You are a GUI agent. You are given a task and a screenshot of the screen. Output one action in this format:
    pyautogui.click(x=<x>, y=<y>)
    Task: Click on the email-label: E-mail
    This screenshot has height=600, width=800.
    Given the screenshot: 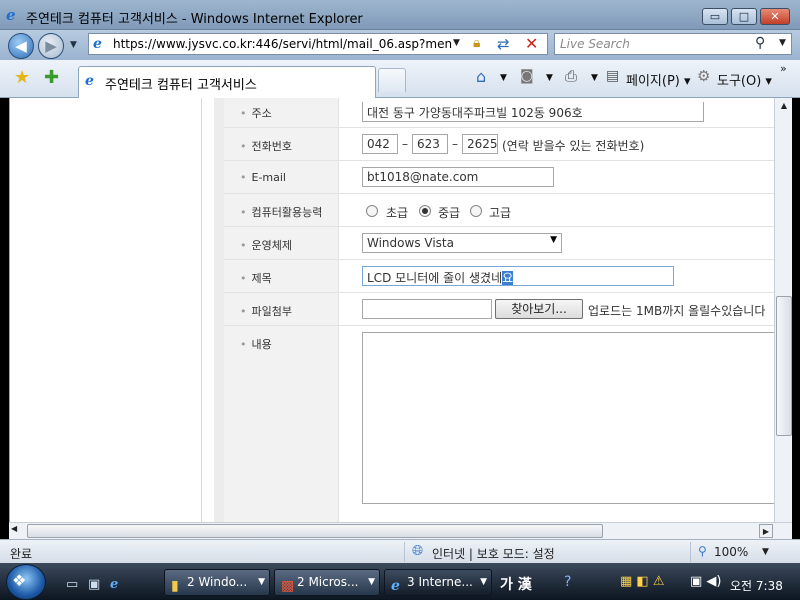 What is the action you would take?
    pyautogui.click(x=263, y=177)
    